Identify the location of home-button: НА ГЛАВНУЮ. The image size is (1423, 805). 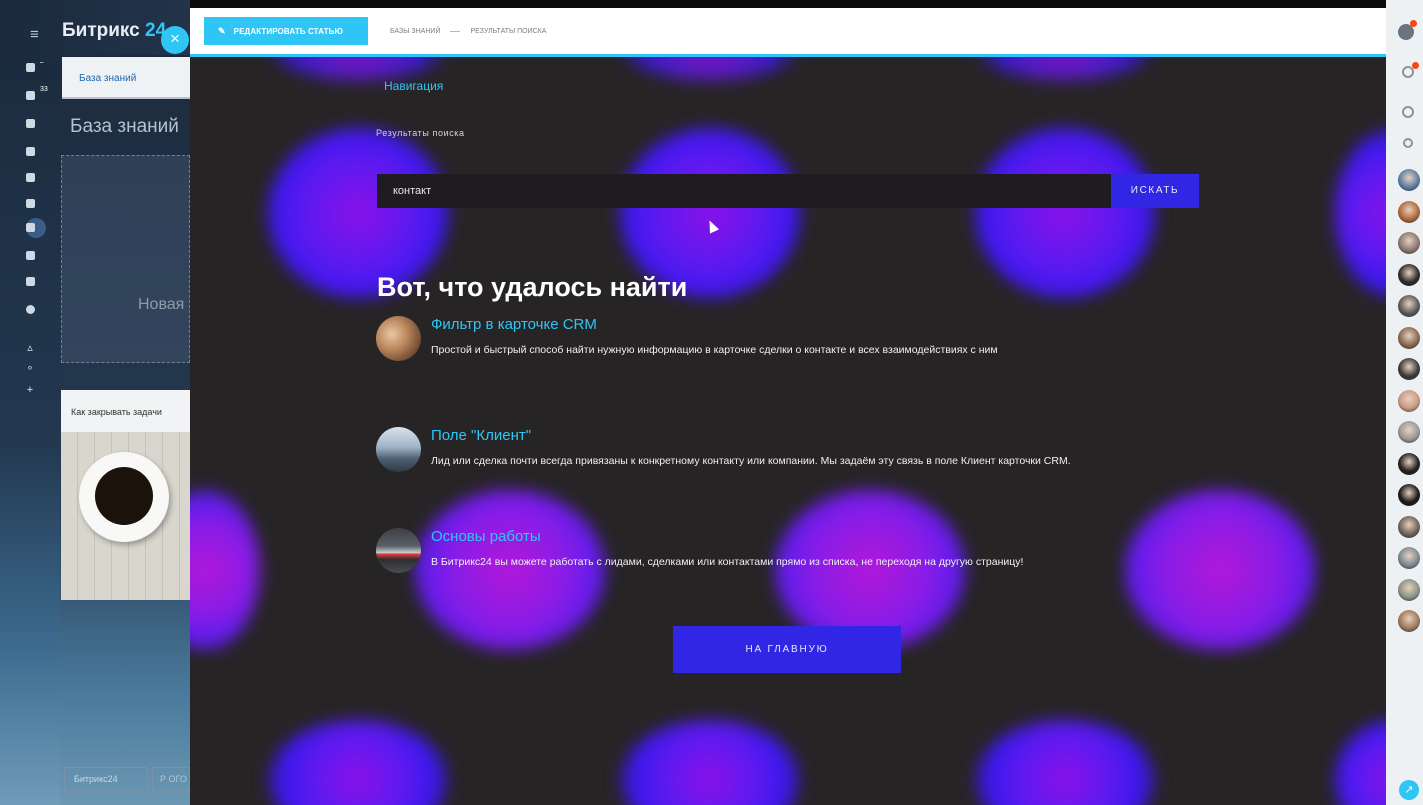
(787, 649).